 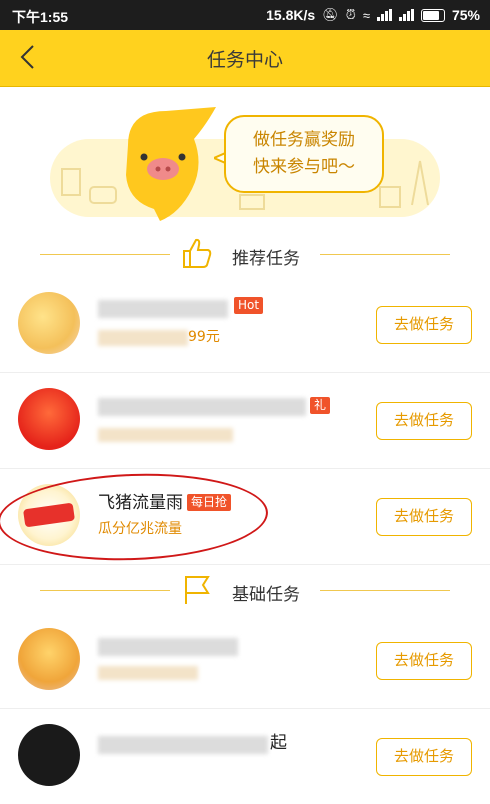 I want to click on status-bar: 下午1:55 15.8K/s 🔕︎ ⏰︎ ≈ 75%, so click(x=245, y=15).